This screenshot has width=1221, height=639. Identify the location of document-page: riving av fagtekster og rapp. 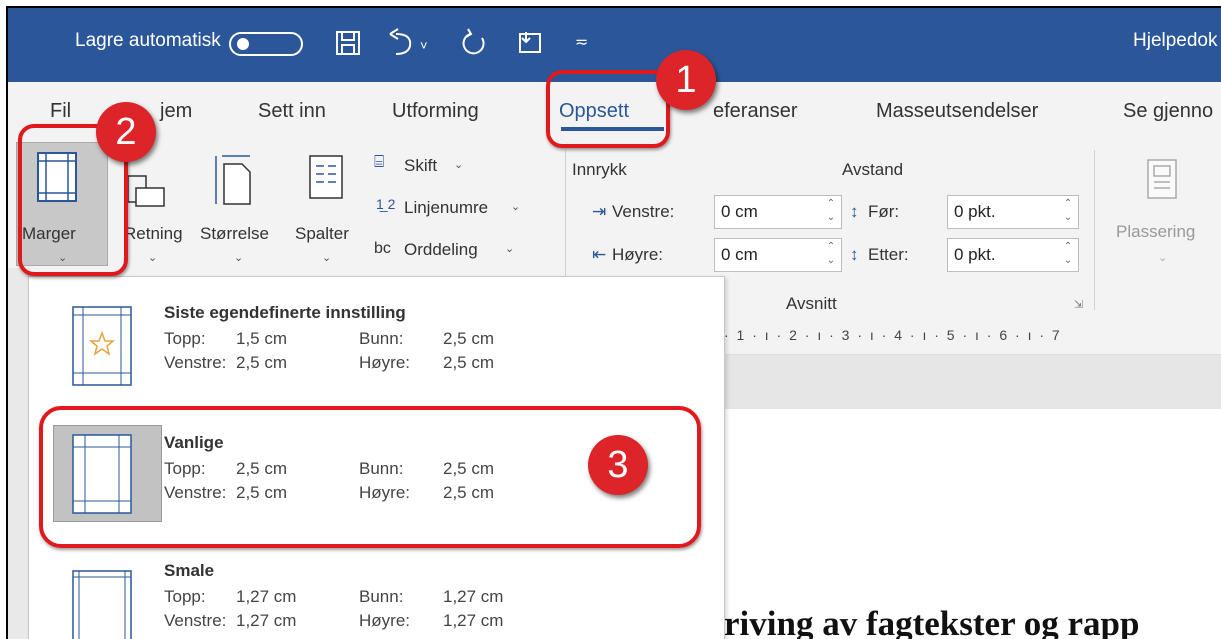
(972, 524).